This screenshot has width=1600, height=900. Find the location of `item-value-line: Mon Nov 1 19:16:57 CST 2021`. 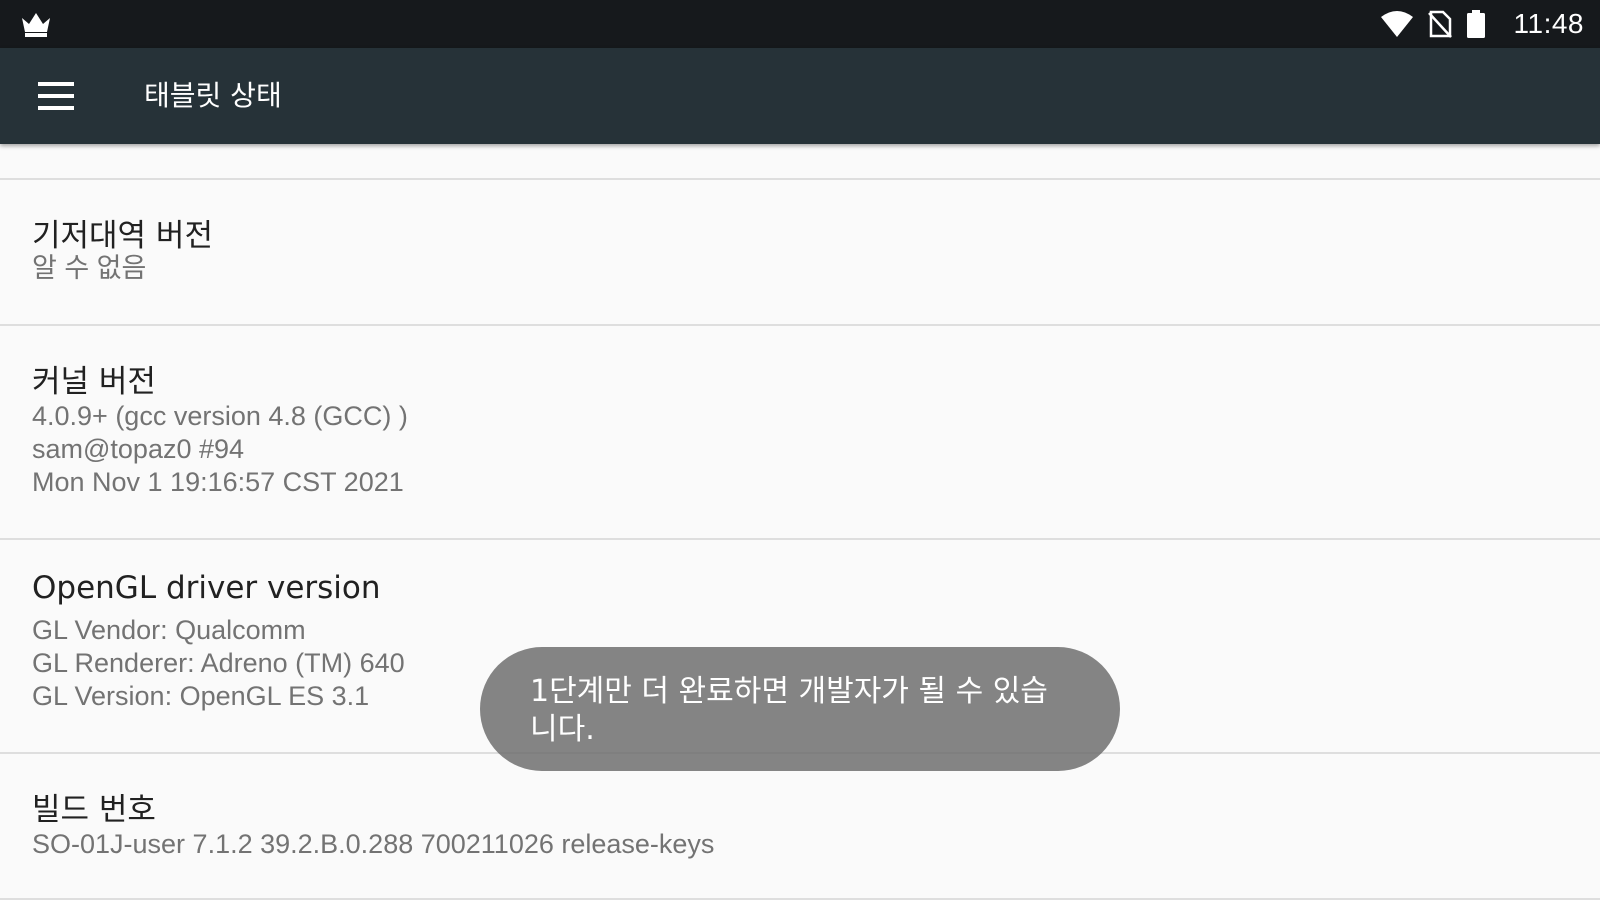

item-value-line: Mon Nov 1 19:16:57 CST 2021 is located at coordinates (218, 482).